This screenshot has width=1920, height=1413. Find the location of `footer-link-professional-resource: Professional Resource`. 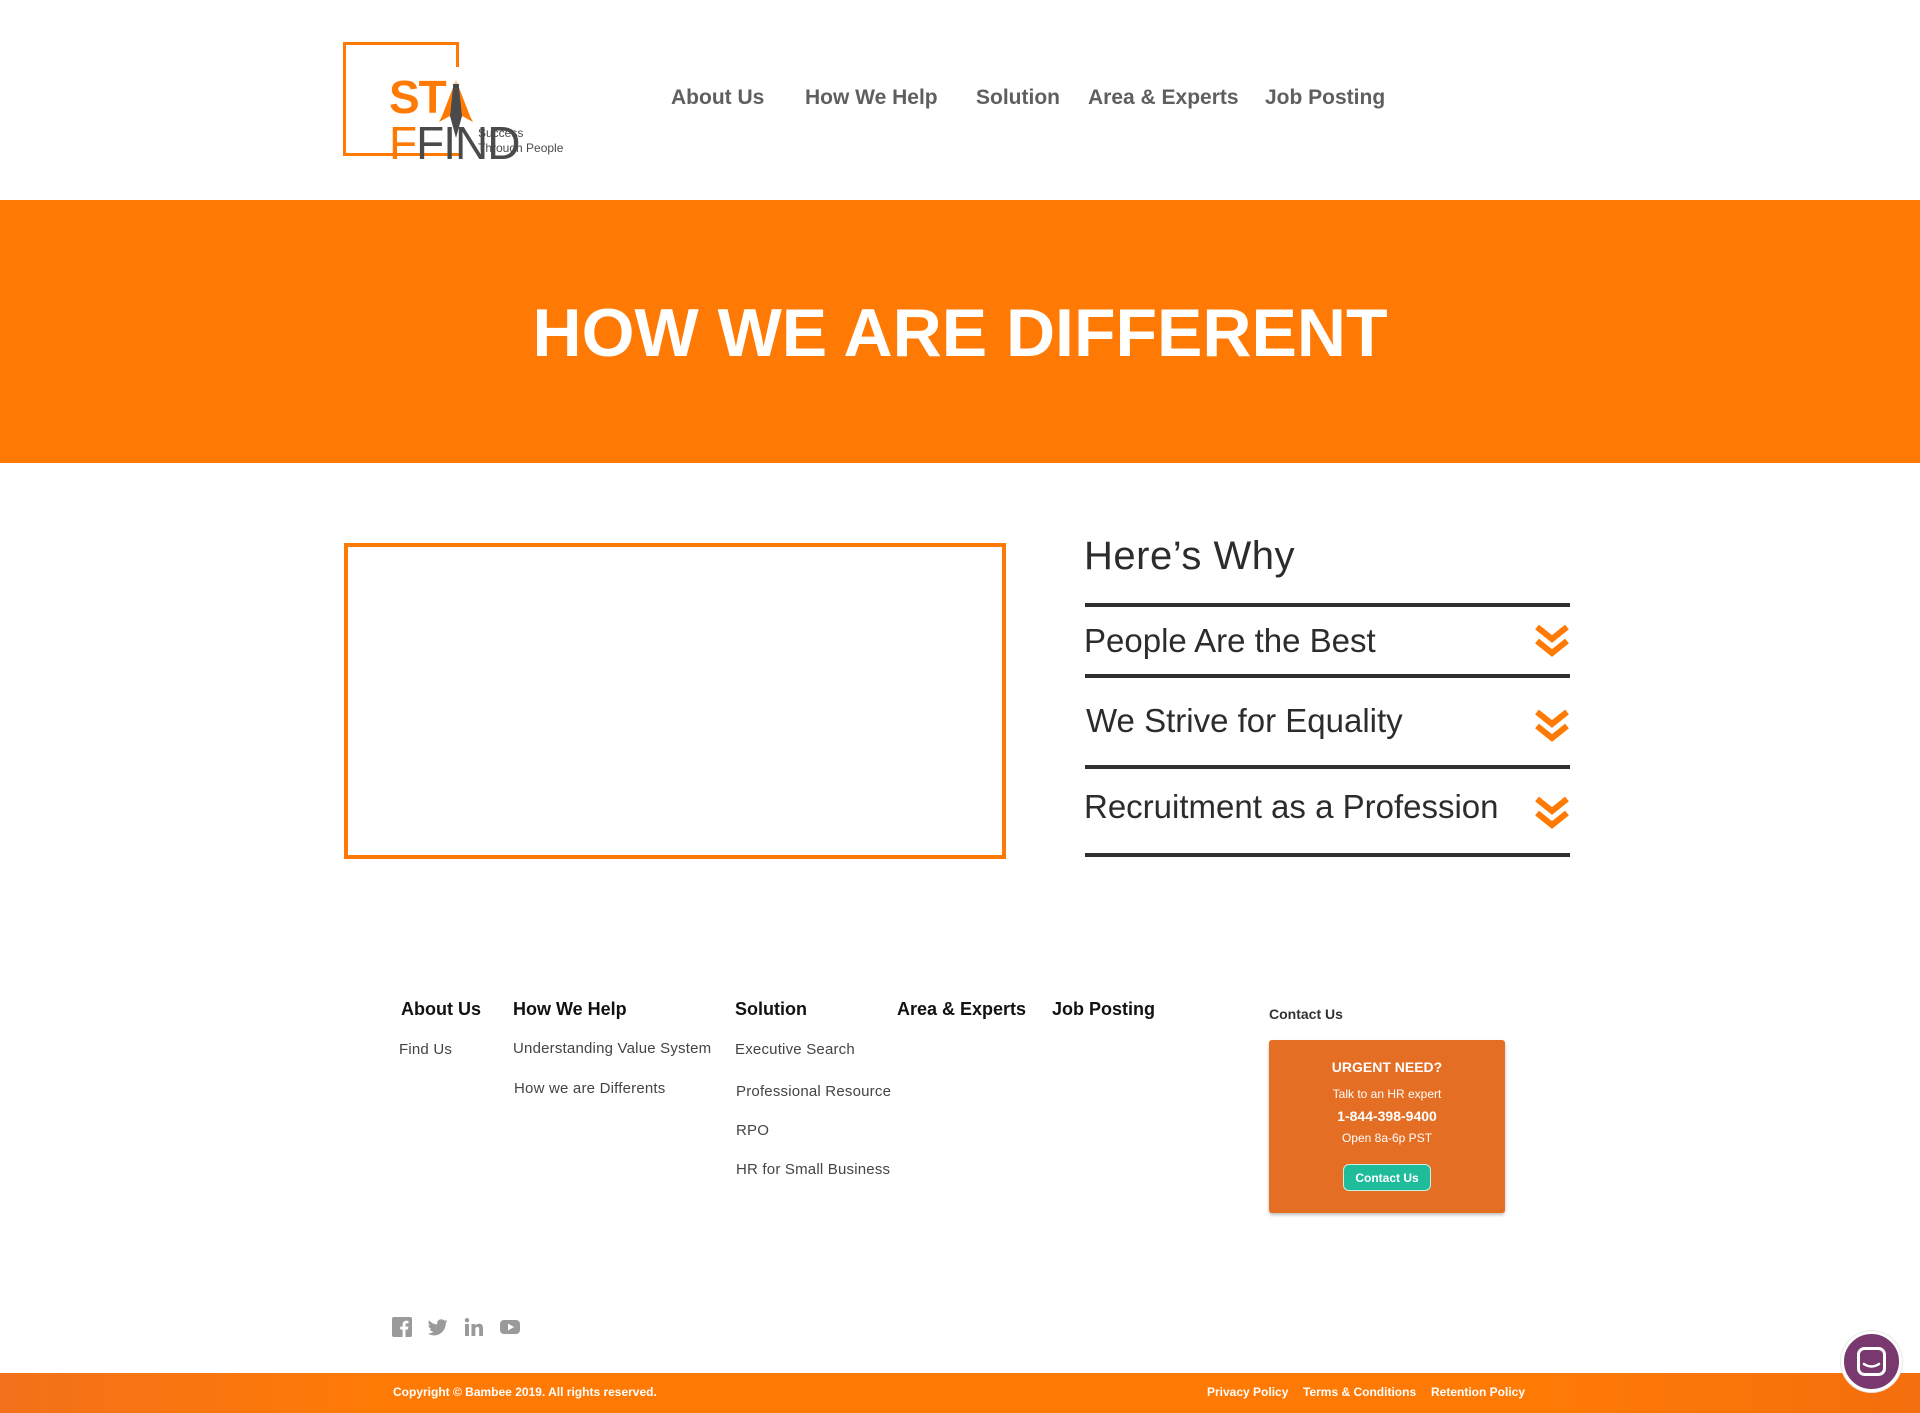

footer-link-professional-resource: Professional Resource is located at coordinates (813, 1091).